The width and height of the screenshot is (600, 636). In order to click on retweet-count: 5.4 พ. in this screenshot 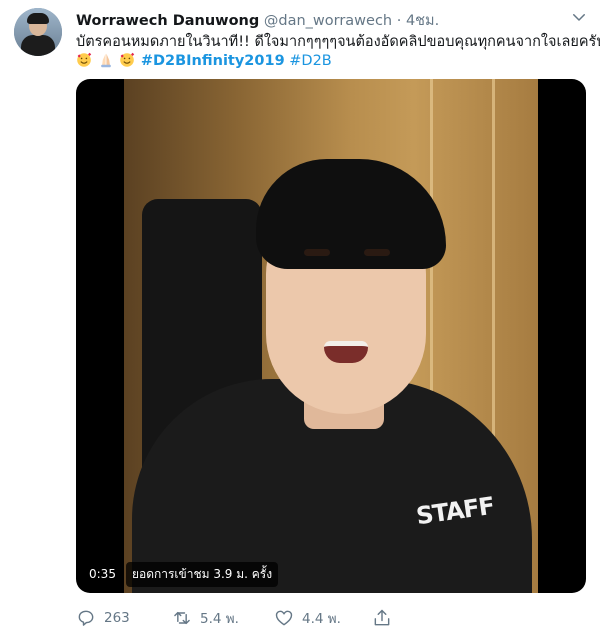, I will do `click(219, 619)`.